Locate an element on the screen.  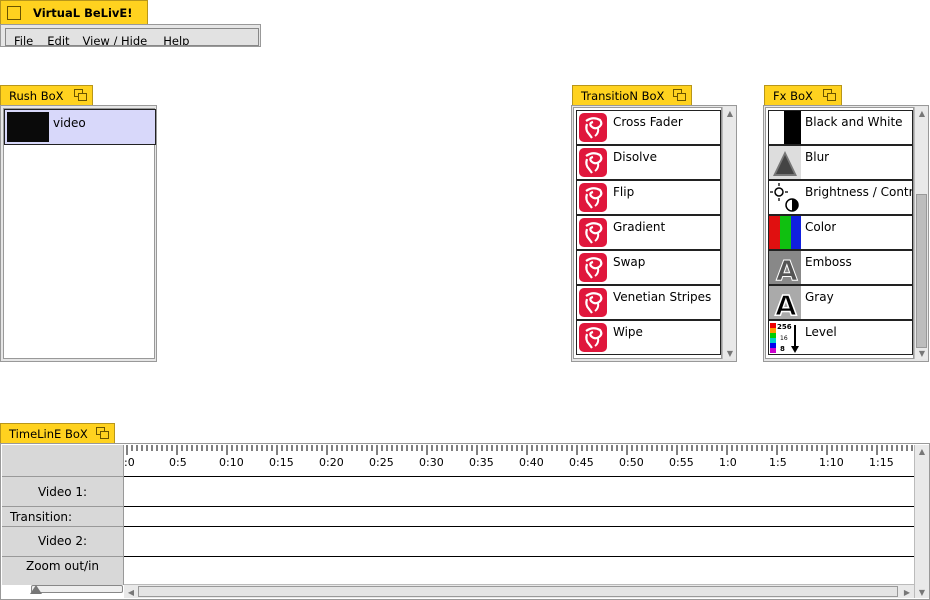
transition-item-label: Venetian Stripes is located at coordinates (662, 297).